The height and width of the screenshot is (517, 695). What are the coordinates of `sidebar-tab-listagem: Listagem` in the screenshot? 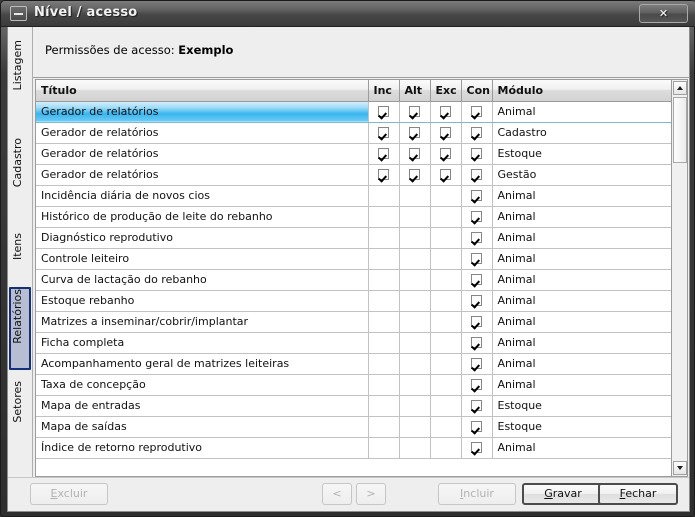 It's located at (20, 82).